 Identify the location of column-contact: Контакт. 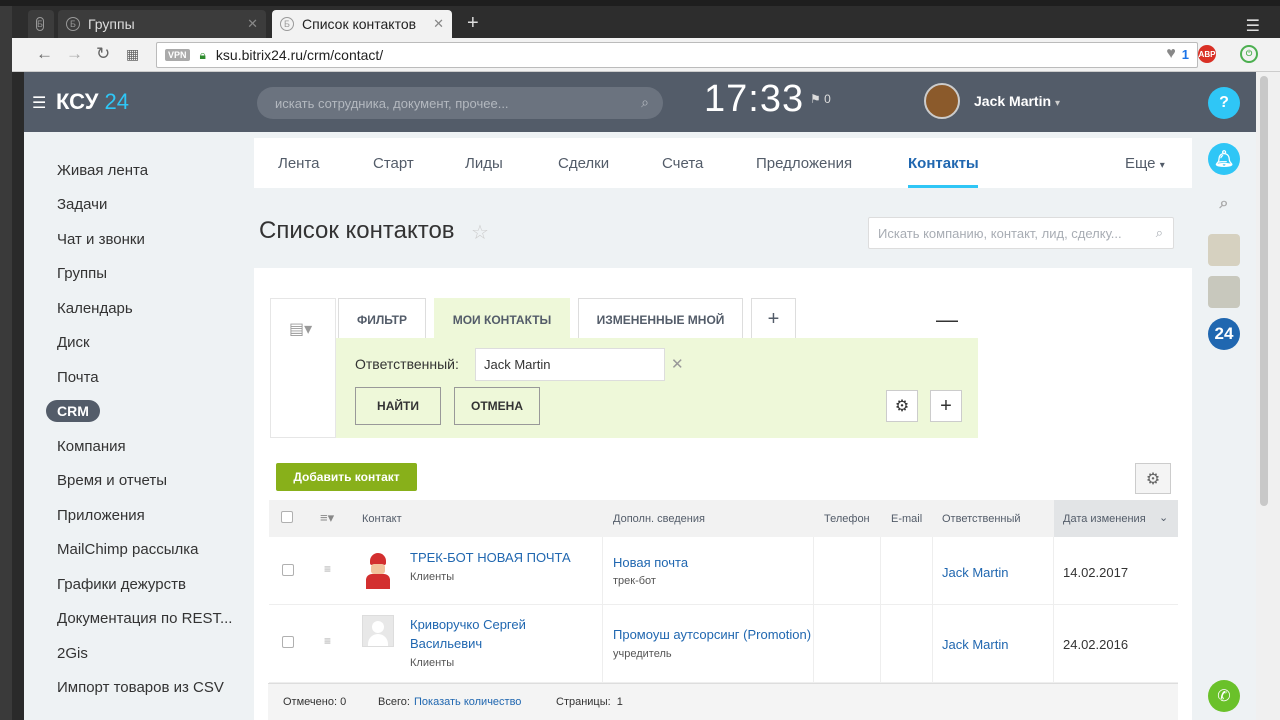
(382, 519).